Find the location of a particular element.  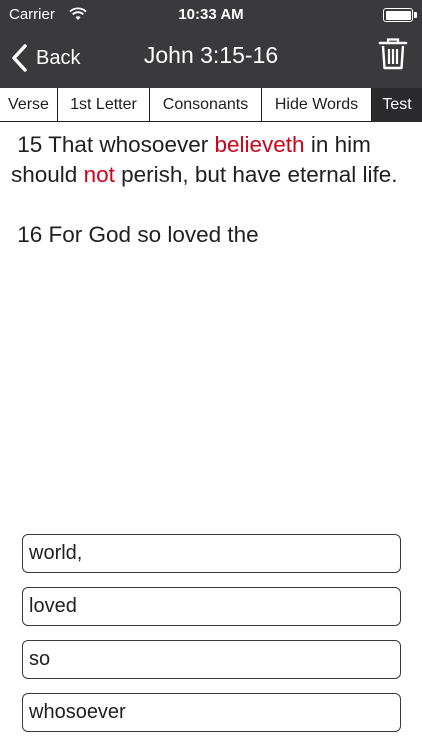

nav-bar: Back John 3:15-16 is located at coordinates (211, 59).